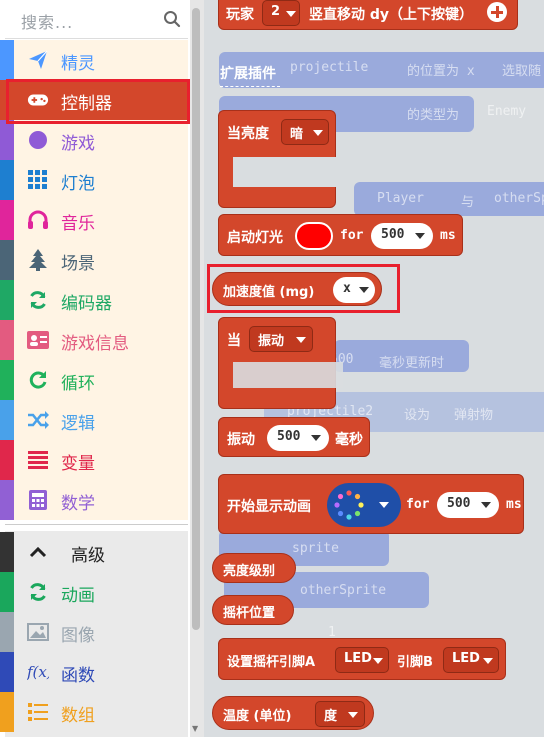 The width and height of the screenshot is (544, 737). I want to click on joystick-position-reporter: 摇杆位置, so click(253, 610).